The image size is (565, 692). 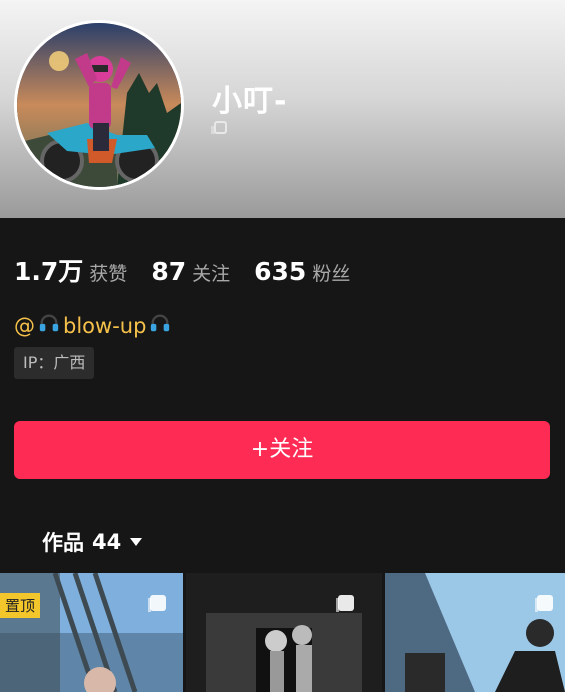 I want to click on stat-followers-num: 635, so click(x=280, y=271).